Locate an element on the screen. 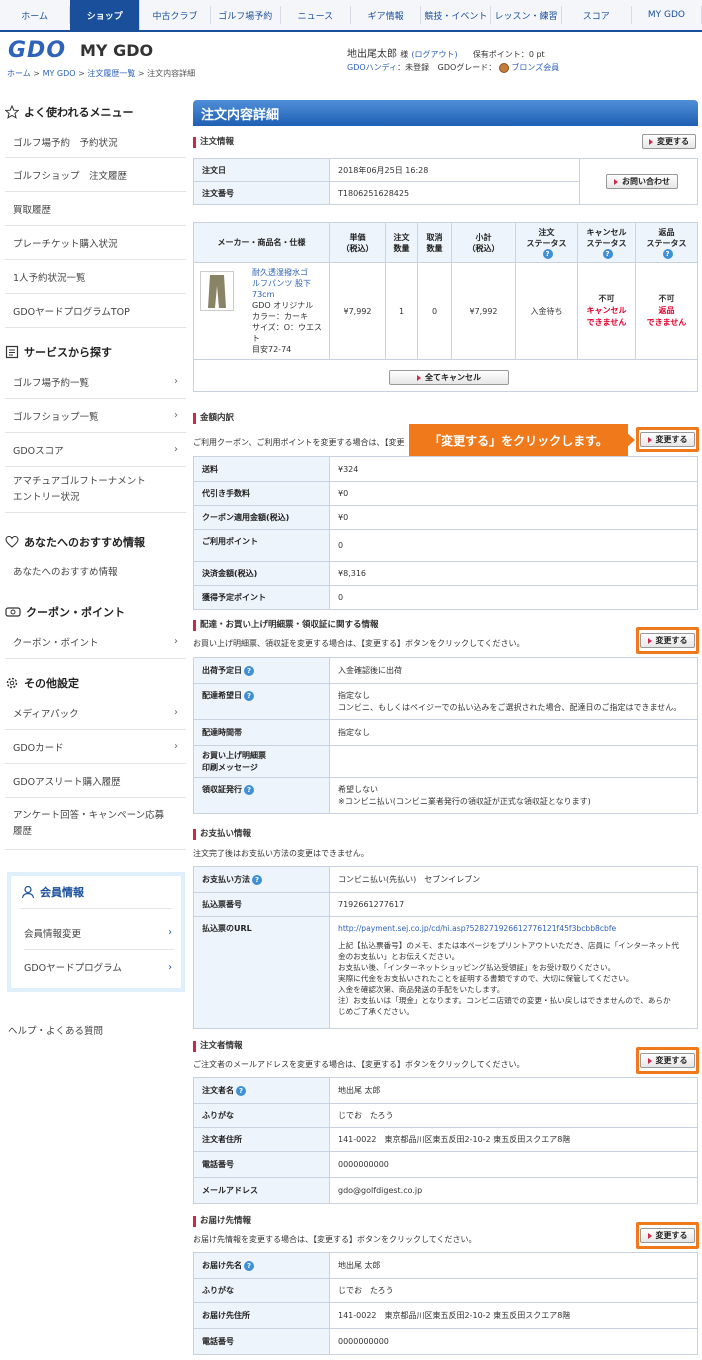 This screenshot has height=1360, width=702. gdo-logo: GDO is located at coordinates (37, 50).